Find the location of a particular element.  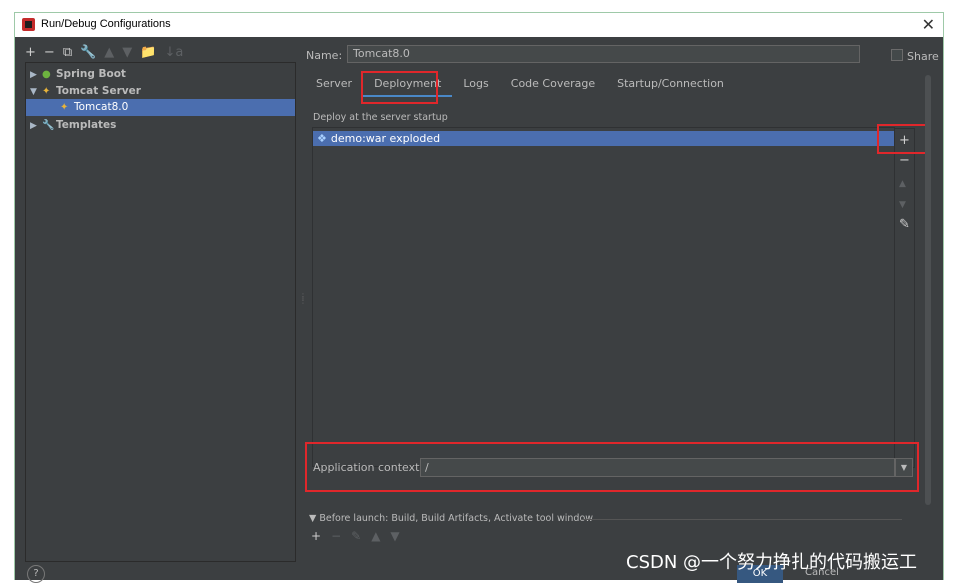

list-item: ❖ demo:war exploded is located at coordinates (603, 138).